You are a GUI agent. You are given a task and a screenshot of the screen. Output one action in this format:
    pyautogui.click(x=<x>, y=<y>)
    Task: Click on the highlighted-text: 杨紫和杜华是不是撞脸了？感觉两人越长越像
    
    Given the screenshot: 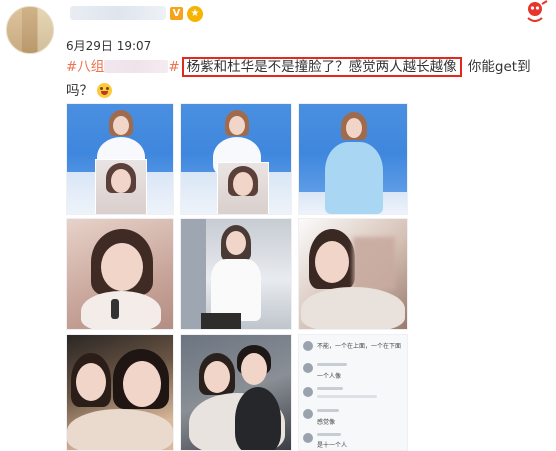 What is the action you would take?
    pyautogui.click(x=321, y=67)
    